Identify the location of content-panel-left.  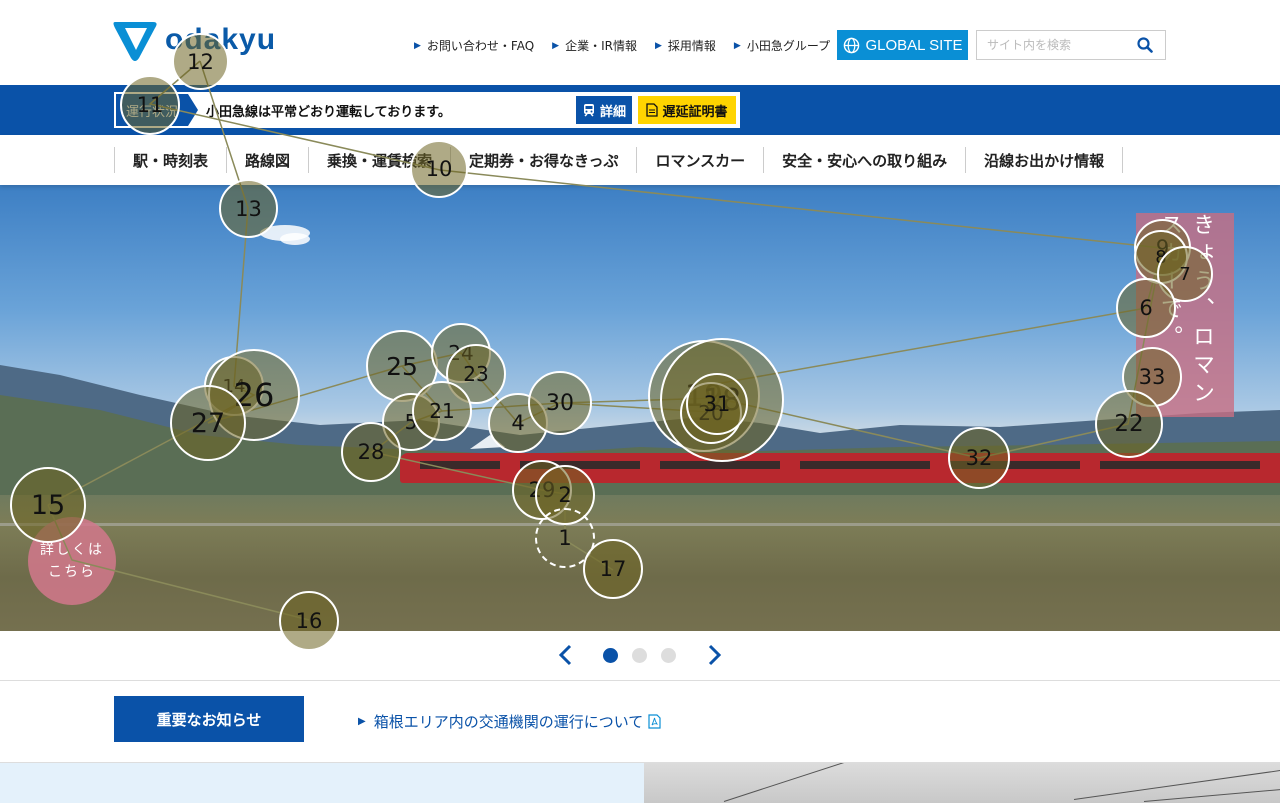
(322, 783).